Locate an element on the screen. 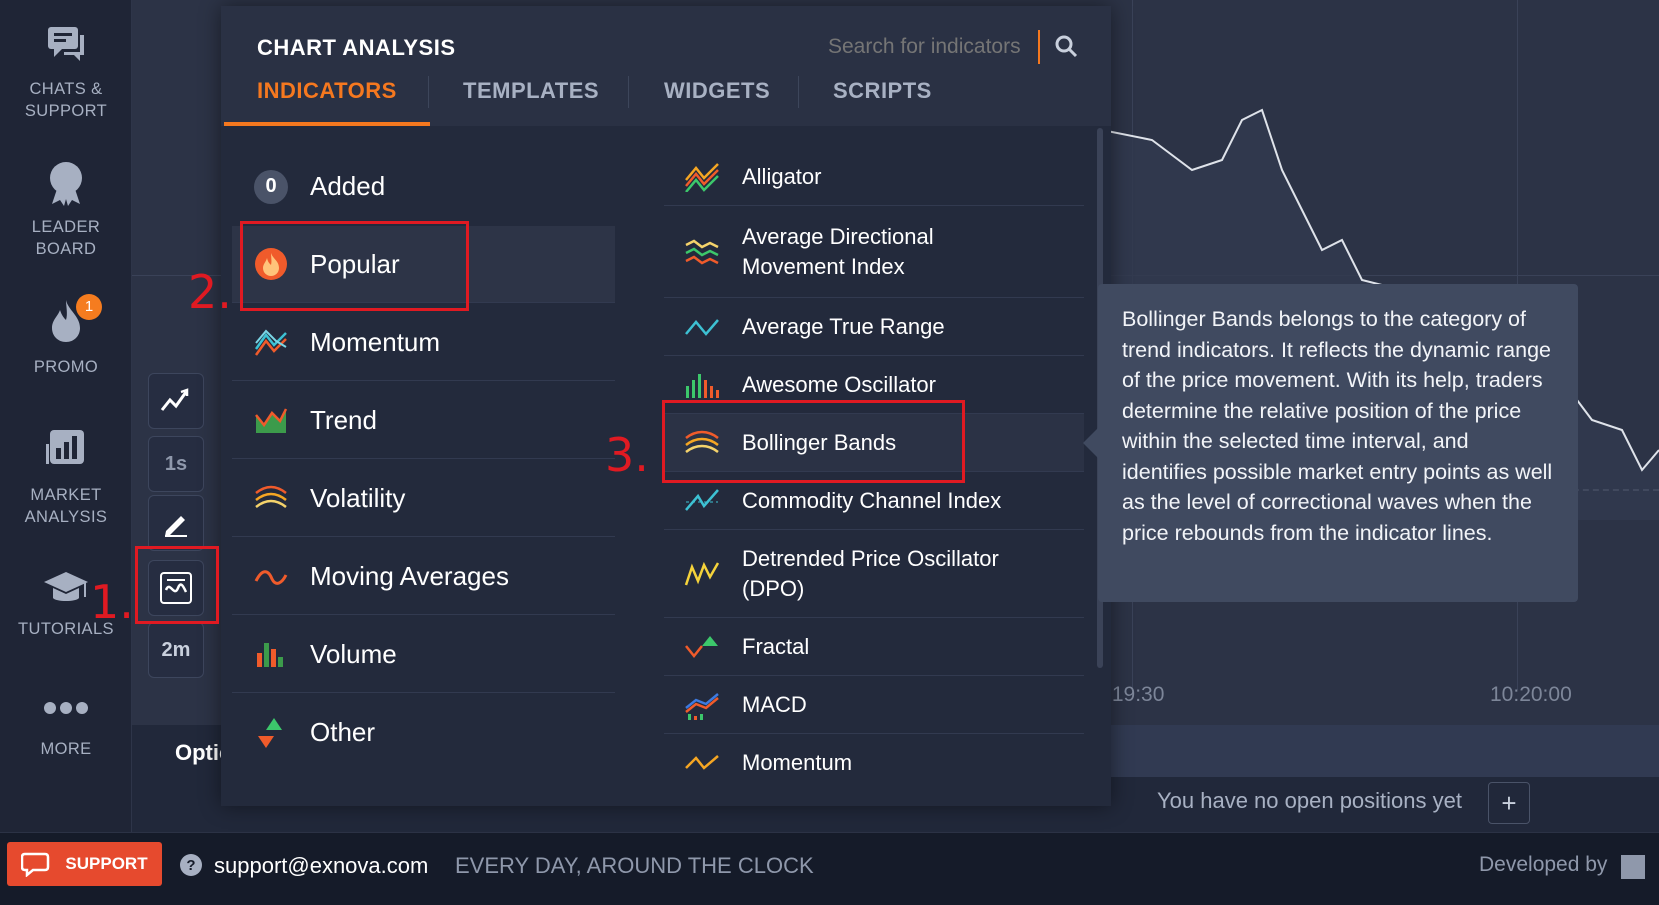  time-label: :19:30 is located at coordinates (1135, 694).